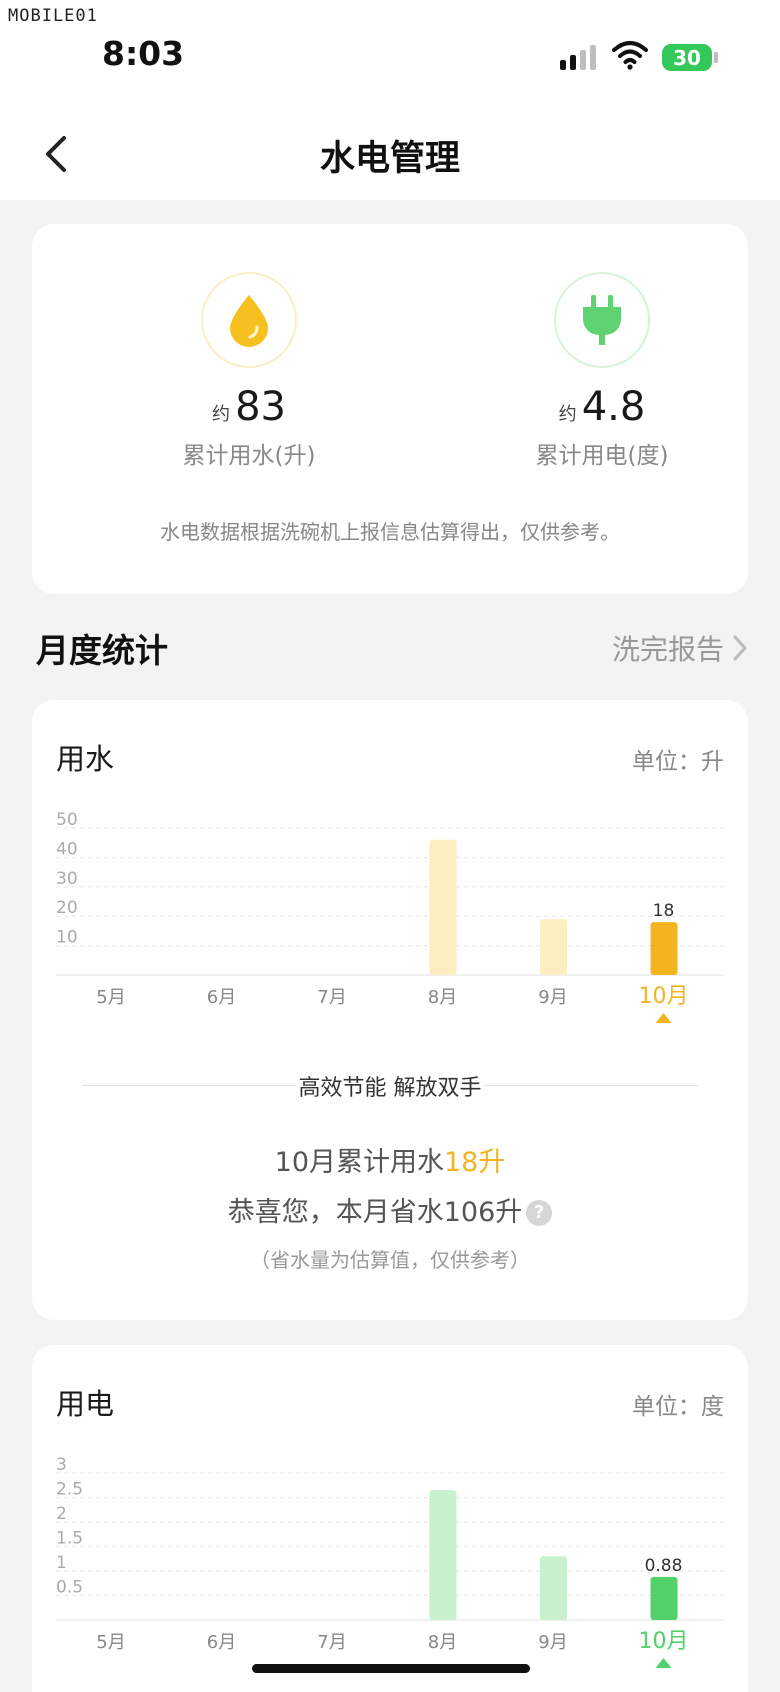 The image size is (780, 1692). I want to click on water-data-label: 18, so click(664, 911).